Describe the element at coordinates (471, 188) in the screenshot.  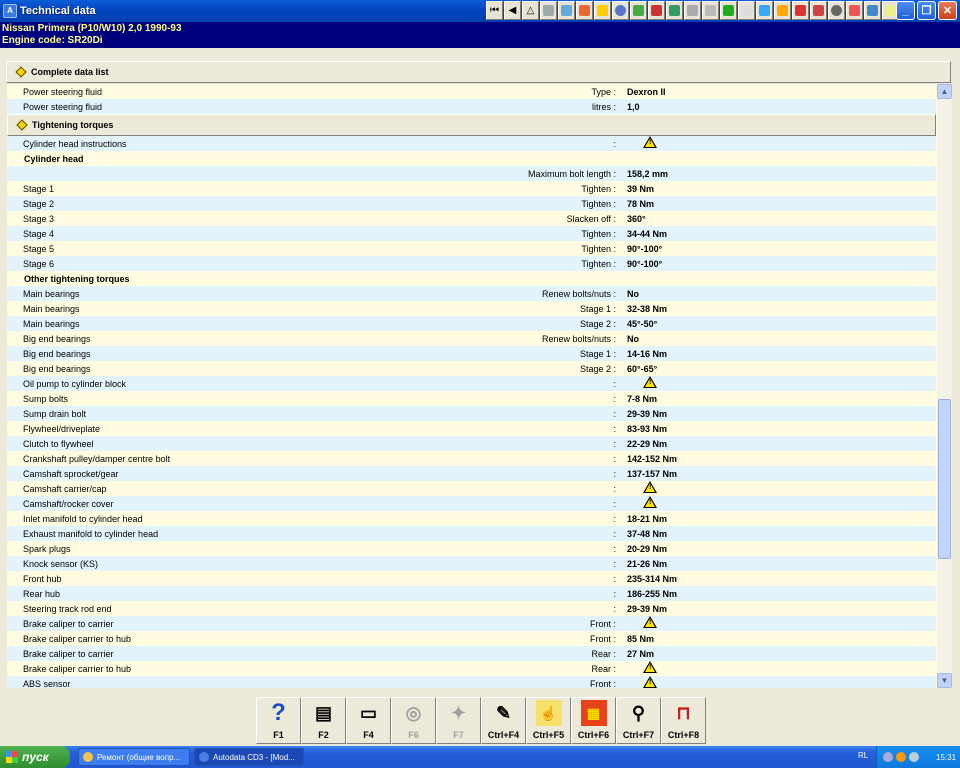
I see `table-row: Stage 1 Tighten : 39 Nm` at that location.